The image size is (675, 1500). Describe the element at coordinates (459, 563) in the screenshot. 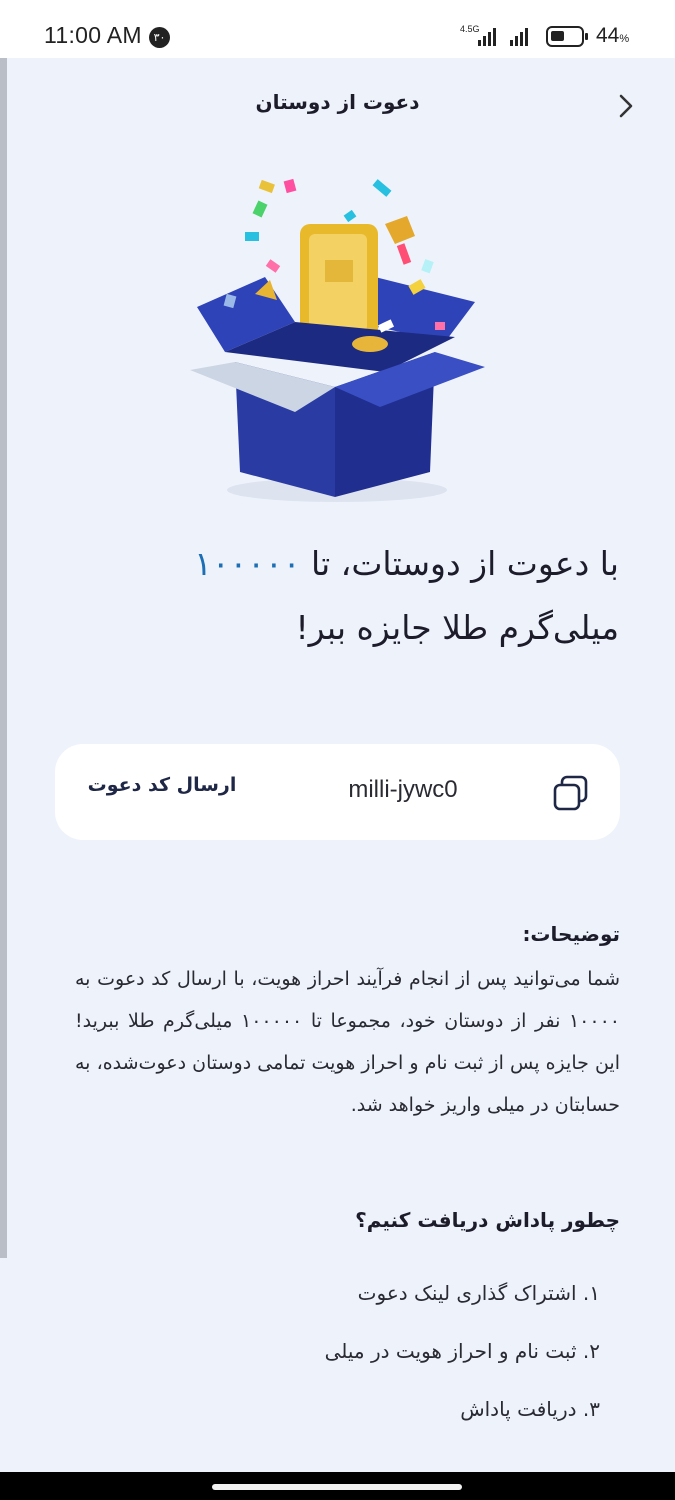

I see `headline-line1: با دعوت از دوستات، تا` at that location.